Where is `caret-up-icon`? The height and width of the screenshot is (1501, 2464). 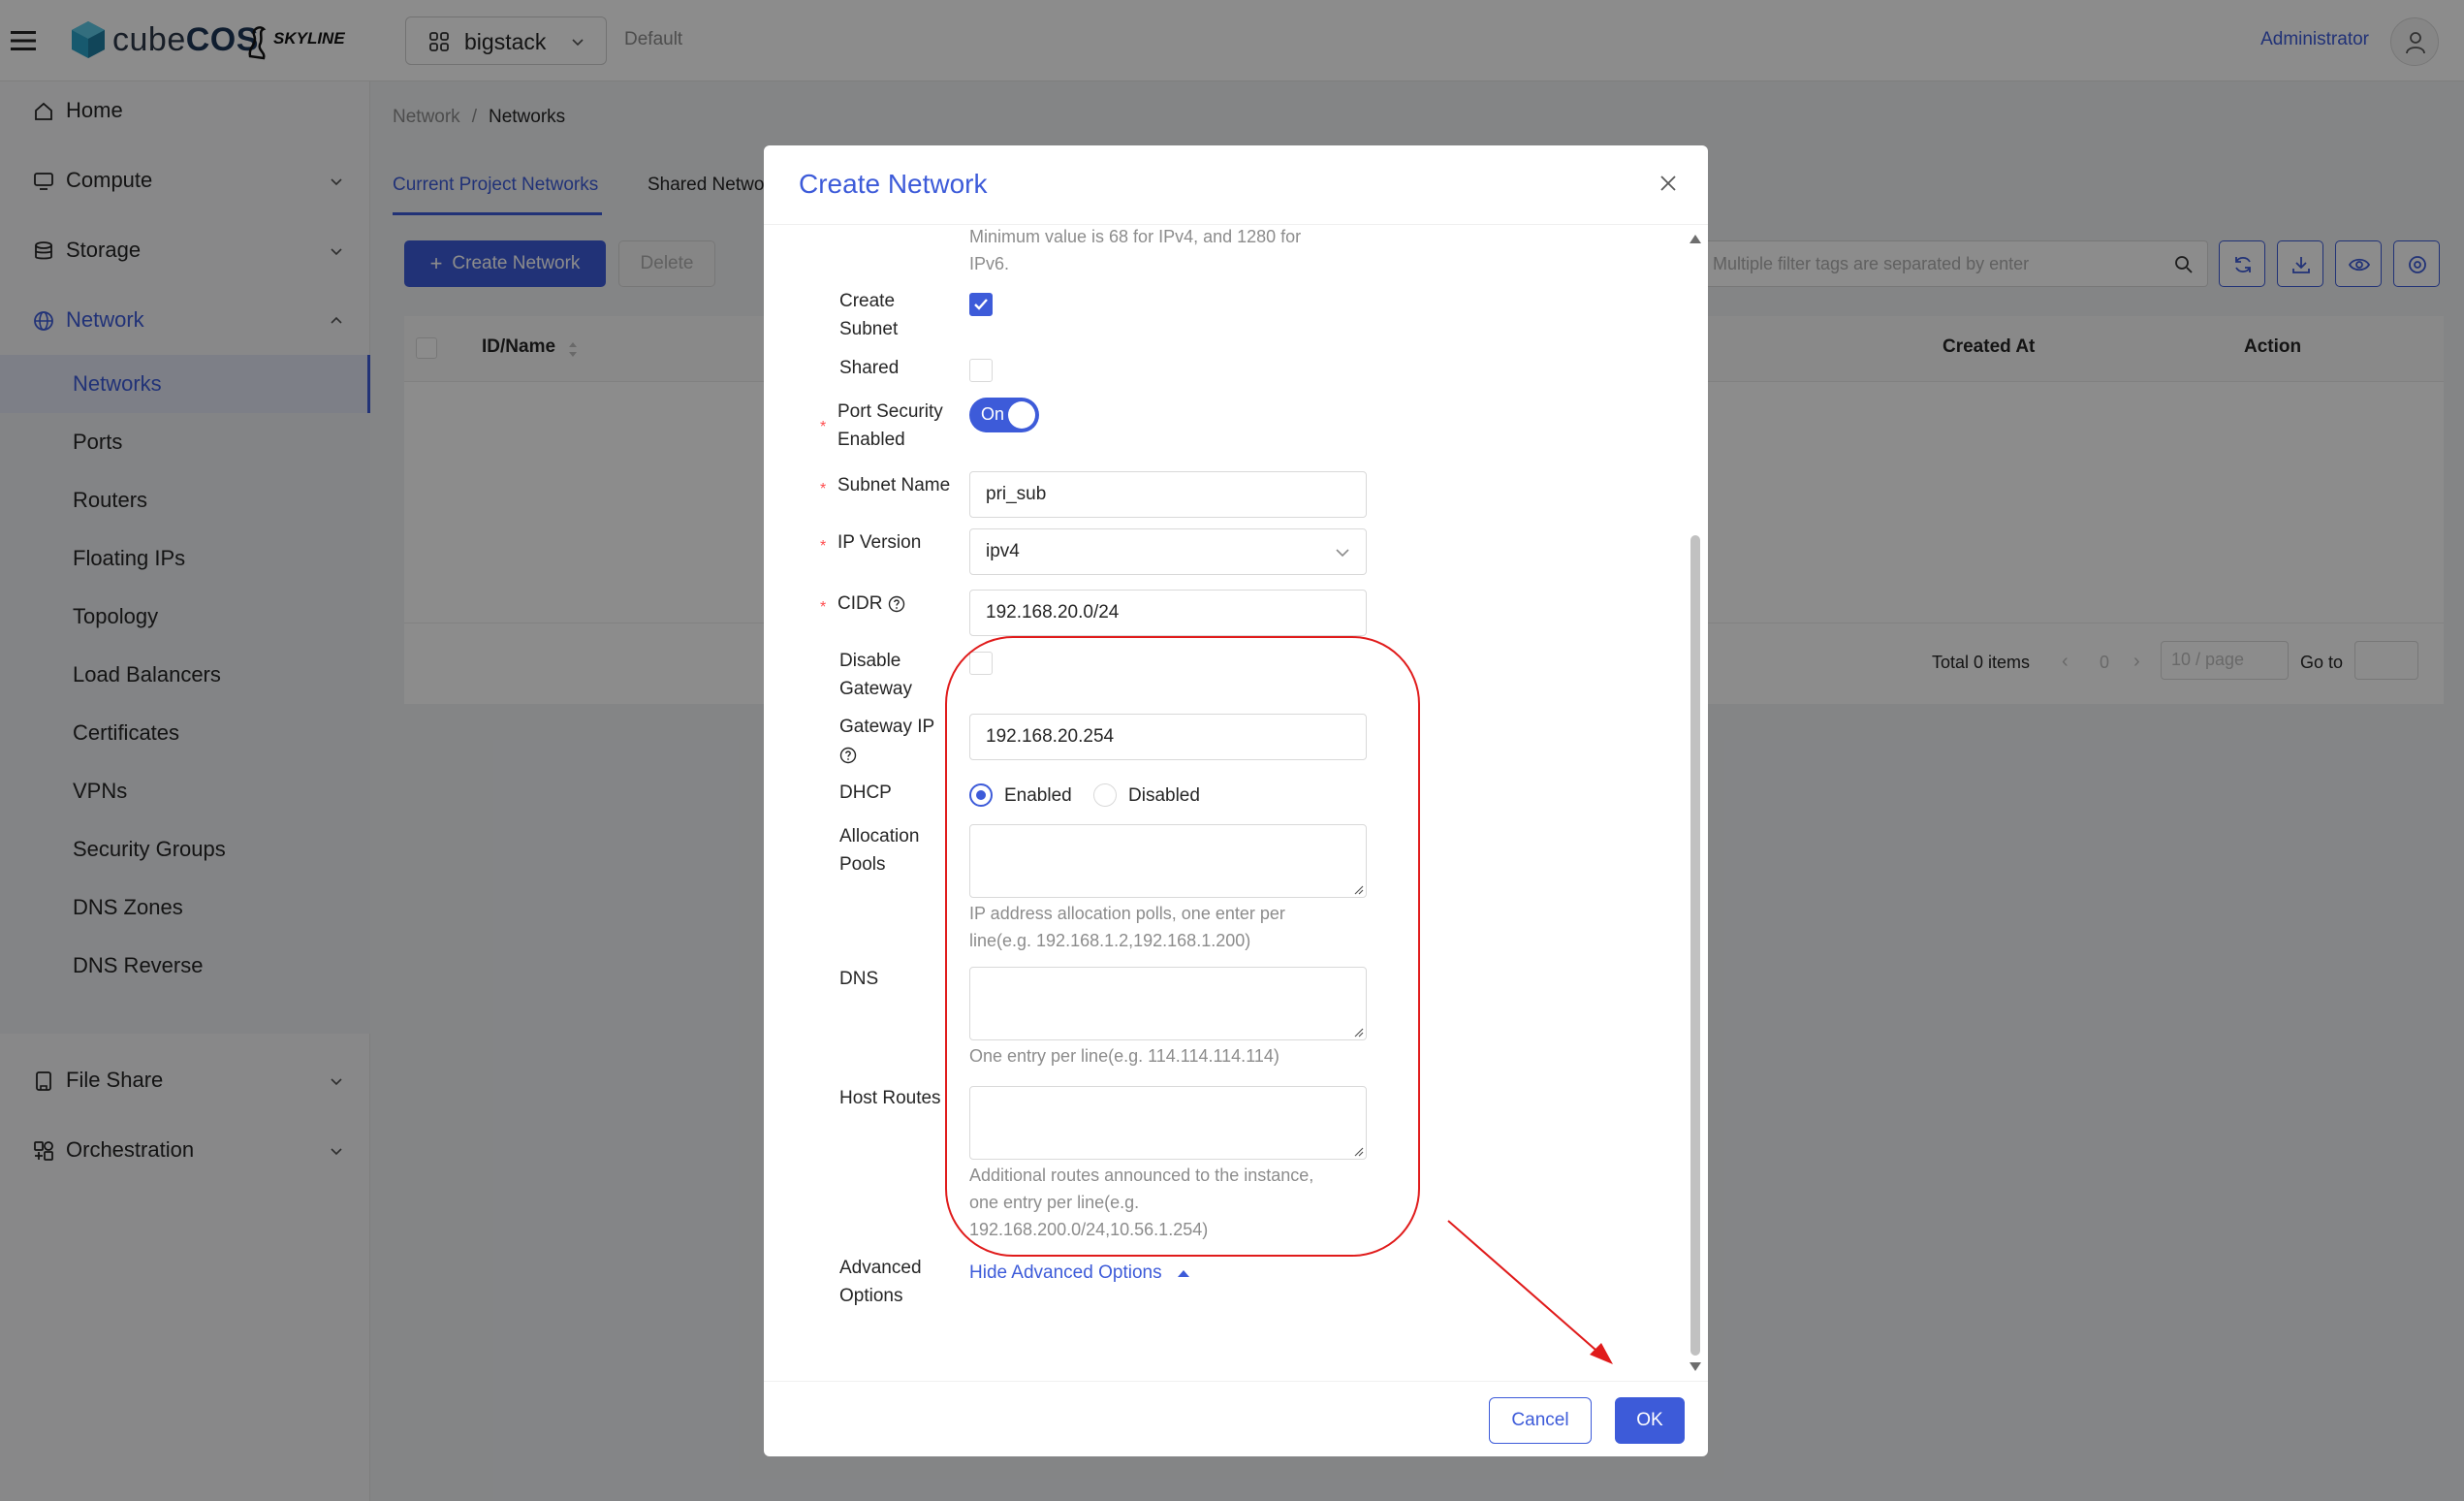
caret-up-icon is located at coordinates (1183, 1273).